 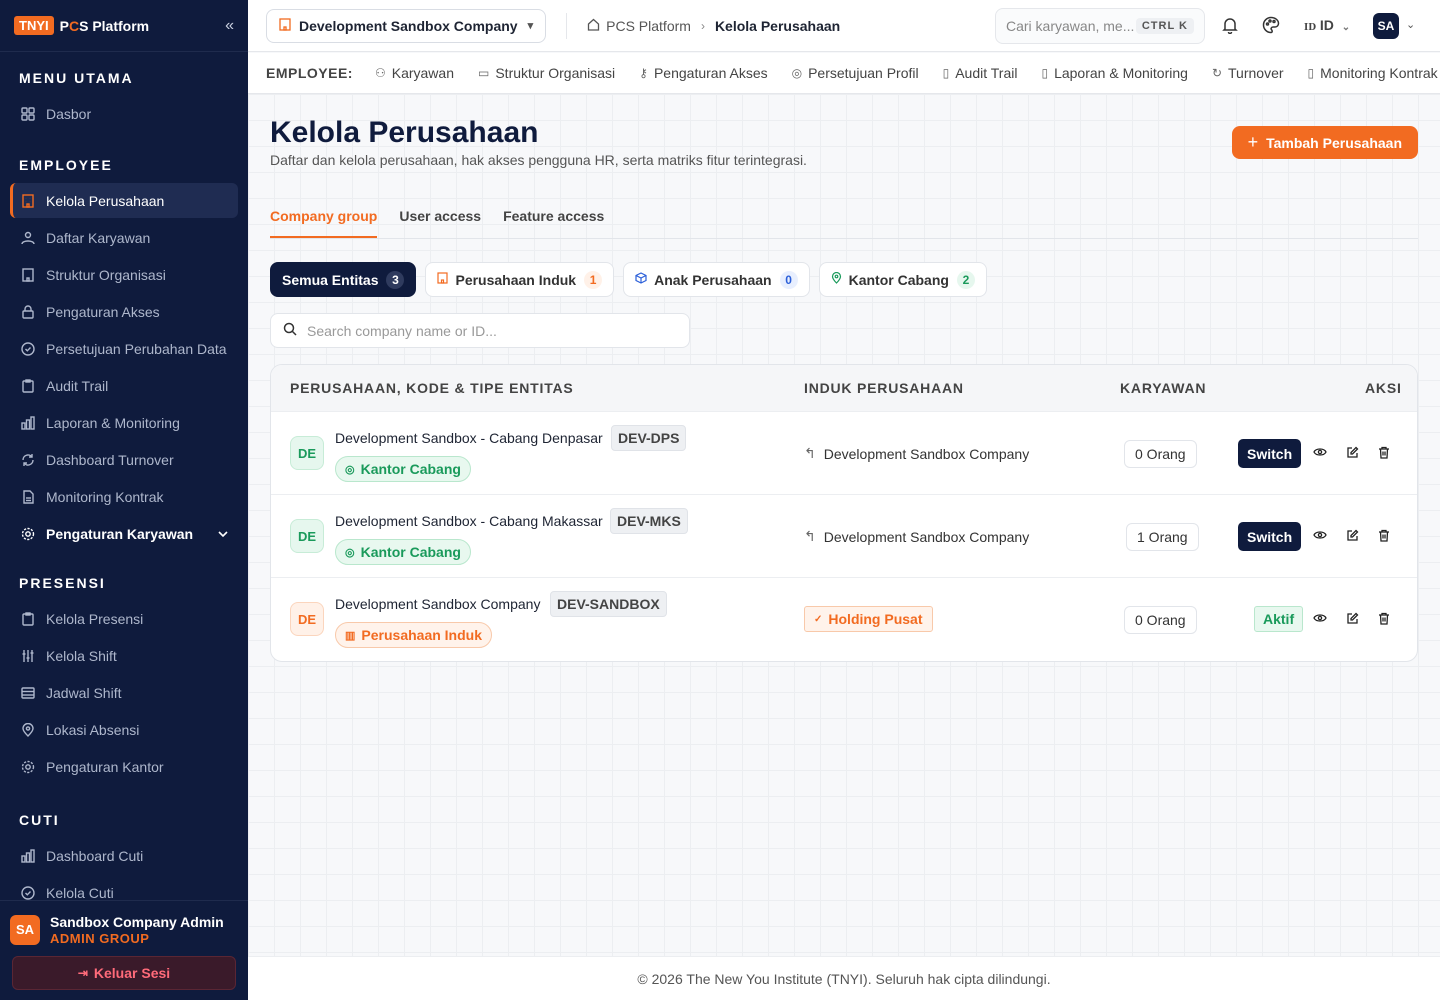 What do you see at coordinates (28, 656) in the screenshot?
I see `sliders-icon` at bounding box center [28, 656].